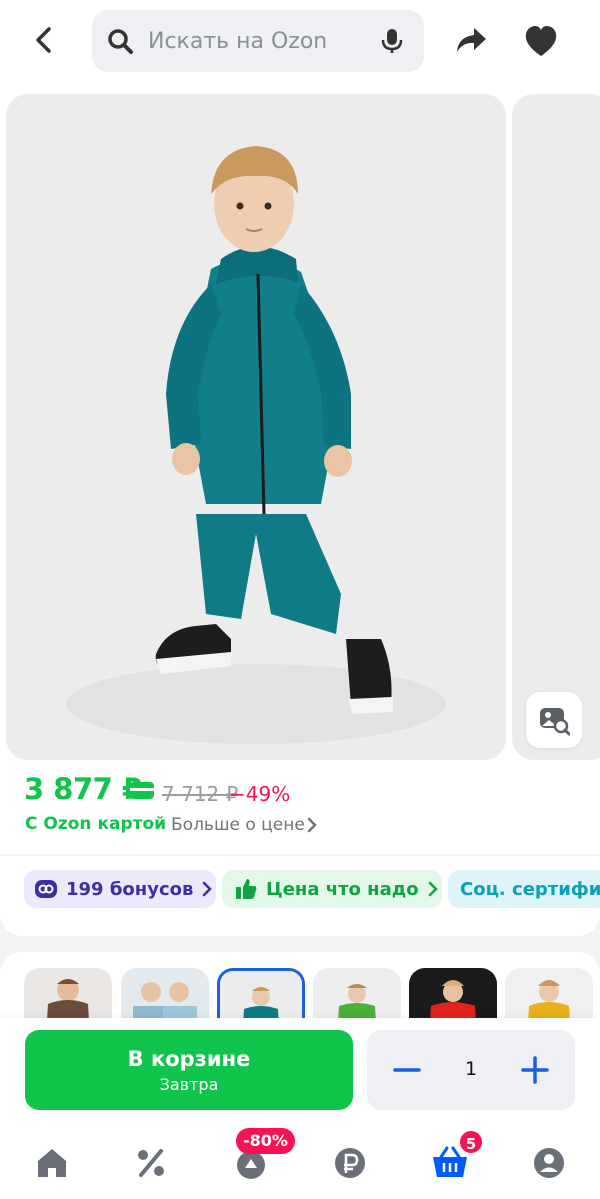 The height and width of the screenshot is (1199, 600). What do you see at coordinates (535, 1070) in the screenshot?
I see `plus-icon` at bounding box center [535, 1070].